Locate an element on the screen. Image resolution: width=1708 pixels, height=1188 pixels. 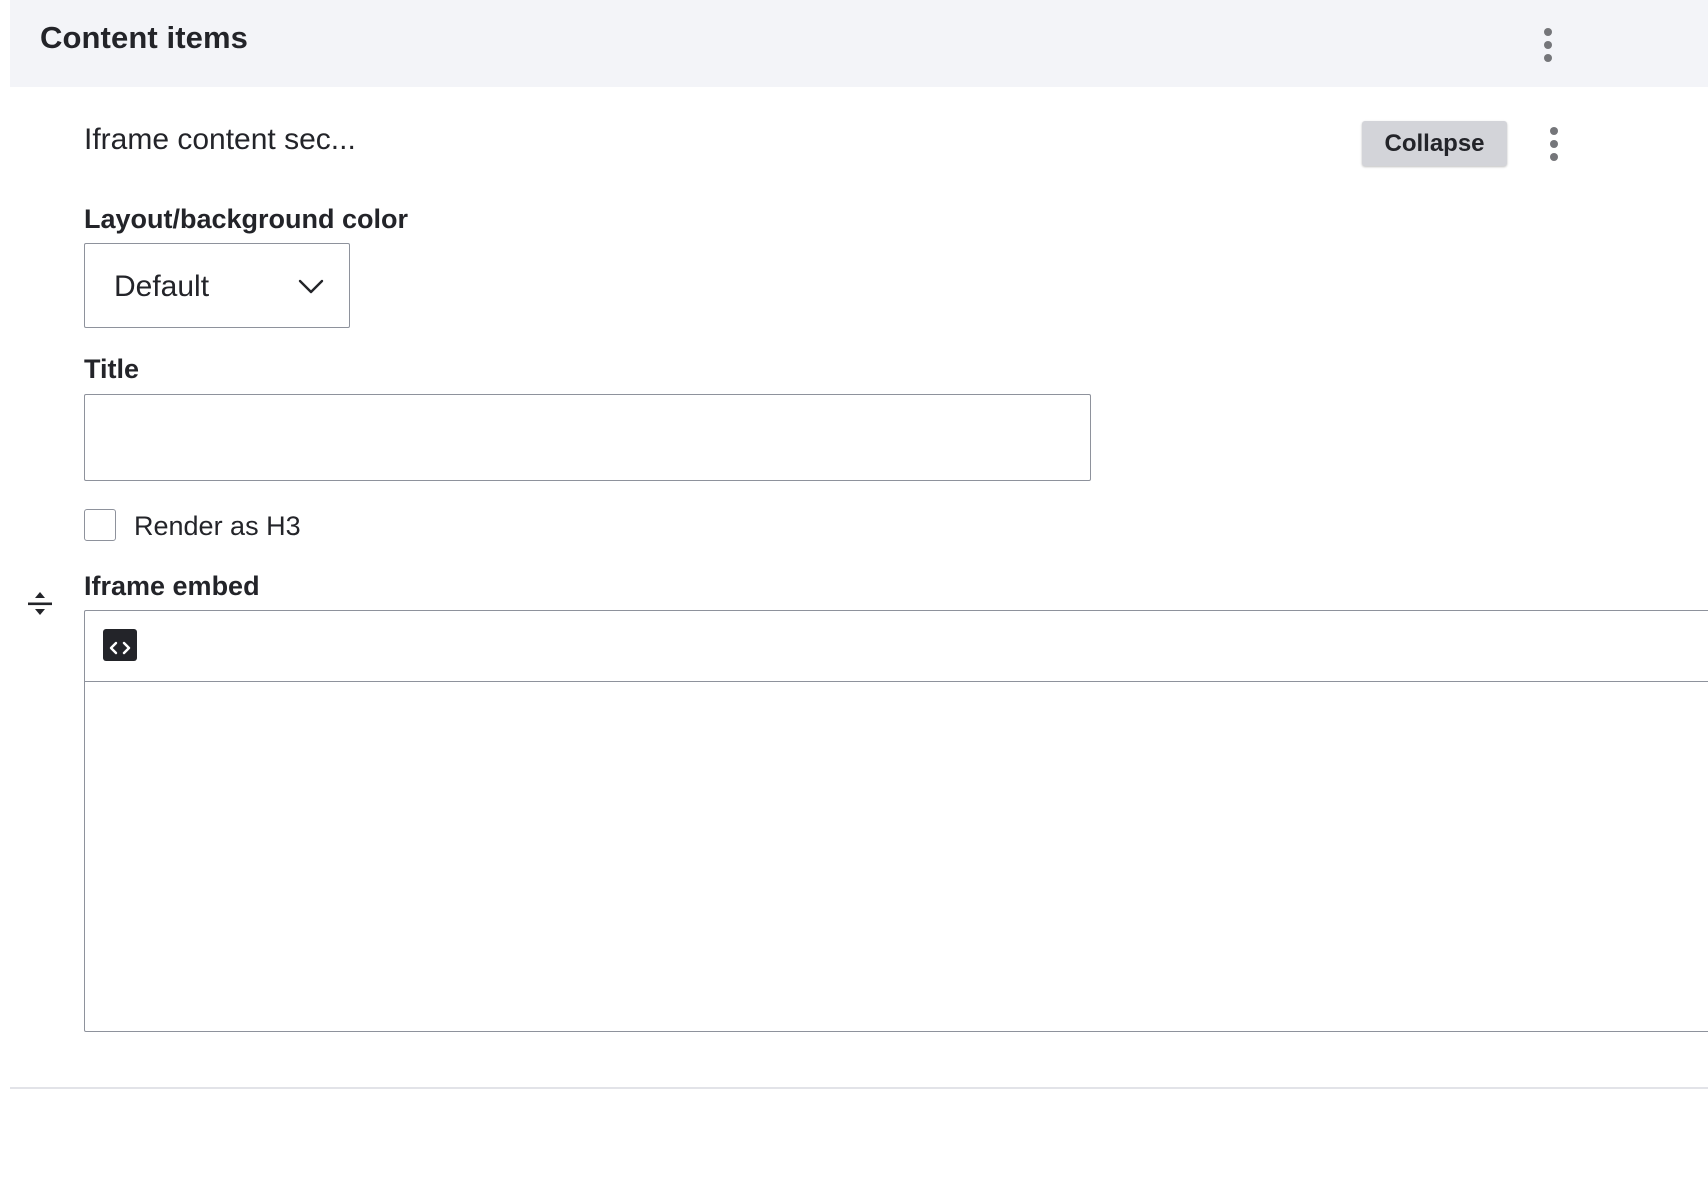
item-more-actions-icon is located at coordinates (1554, 147).